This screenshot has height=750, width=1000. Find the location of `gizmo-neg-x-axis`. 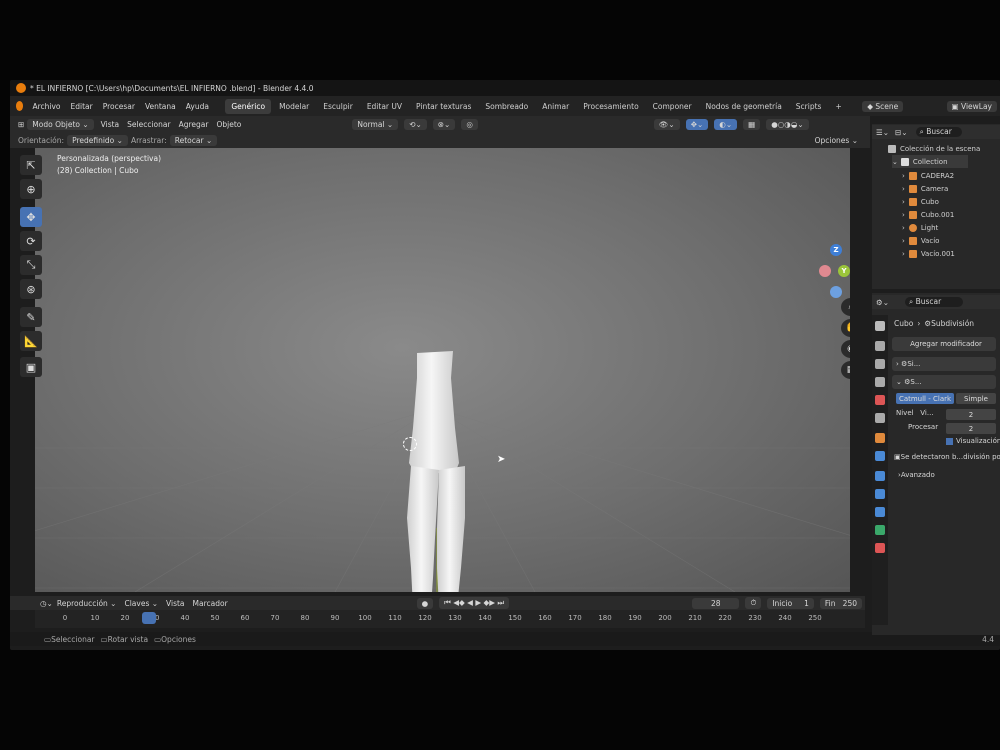

gizmo-neg-x-axis is located at coordinates (825, 271).